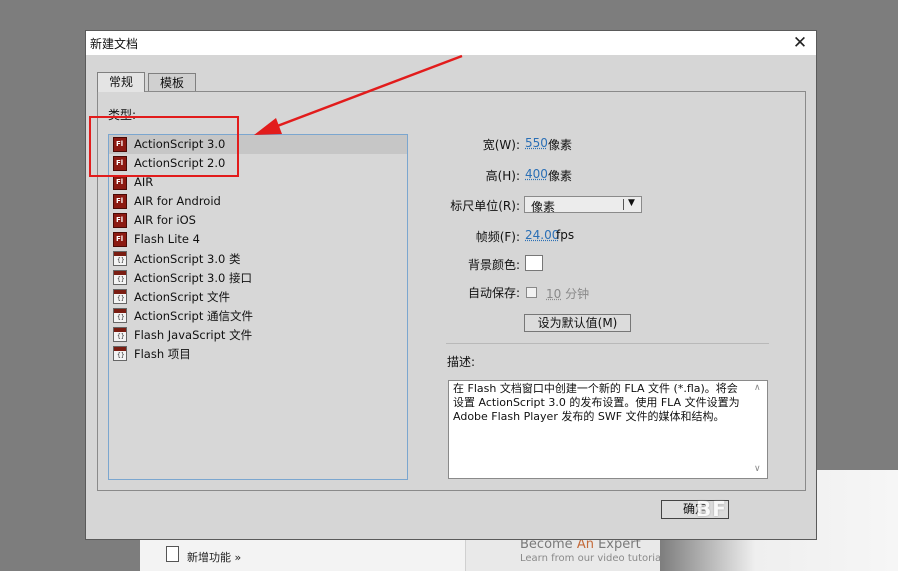 This screenshot has height=571, width=898. Describe the element at coordinates (172, 82) in the screenshot. I see `tab-templates: 模板` at that location.